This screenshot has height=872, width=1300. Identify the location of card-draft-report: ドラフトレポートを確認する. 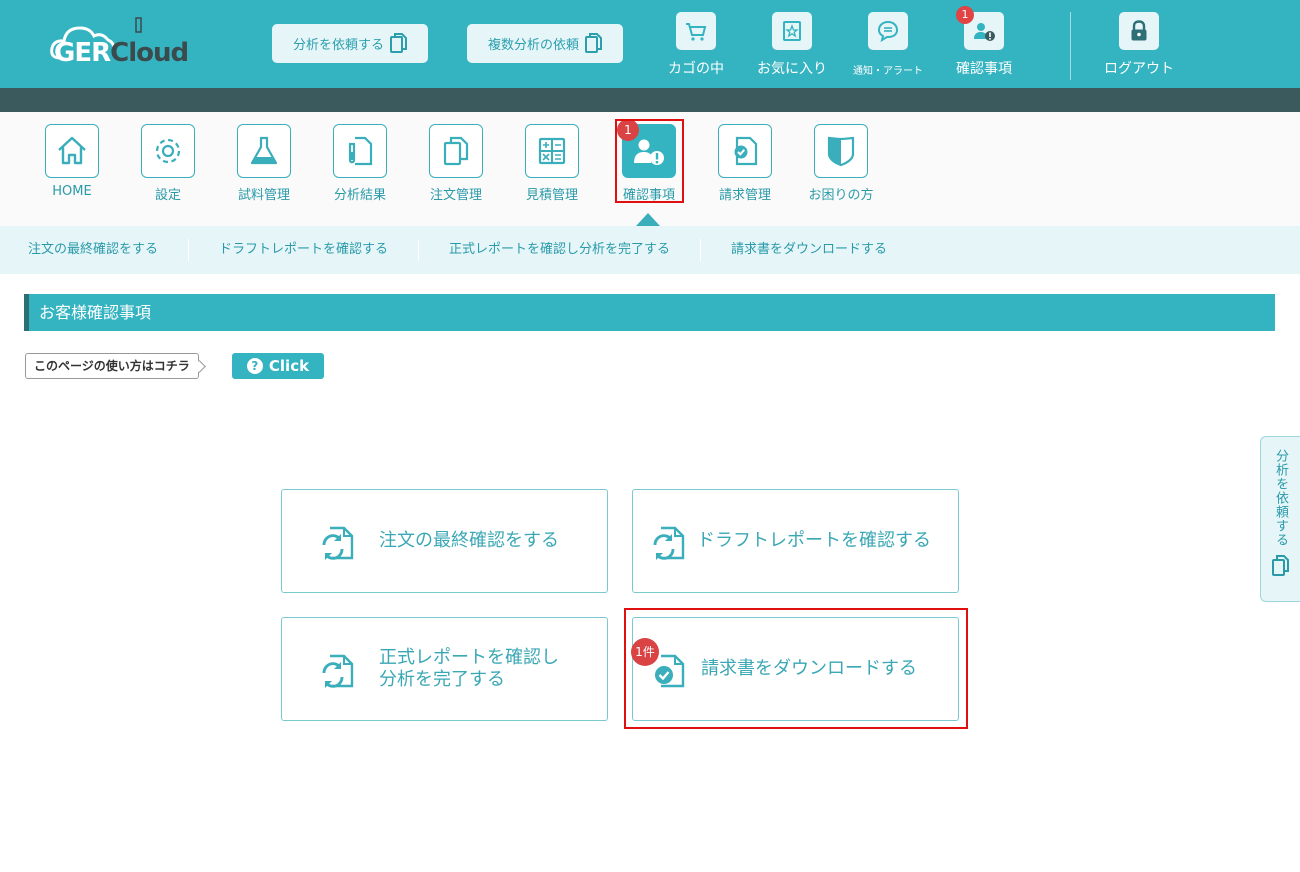
(795, 541).